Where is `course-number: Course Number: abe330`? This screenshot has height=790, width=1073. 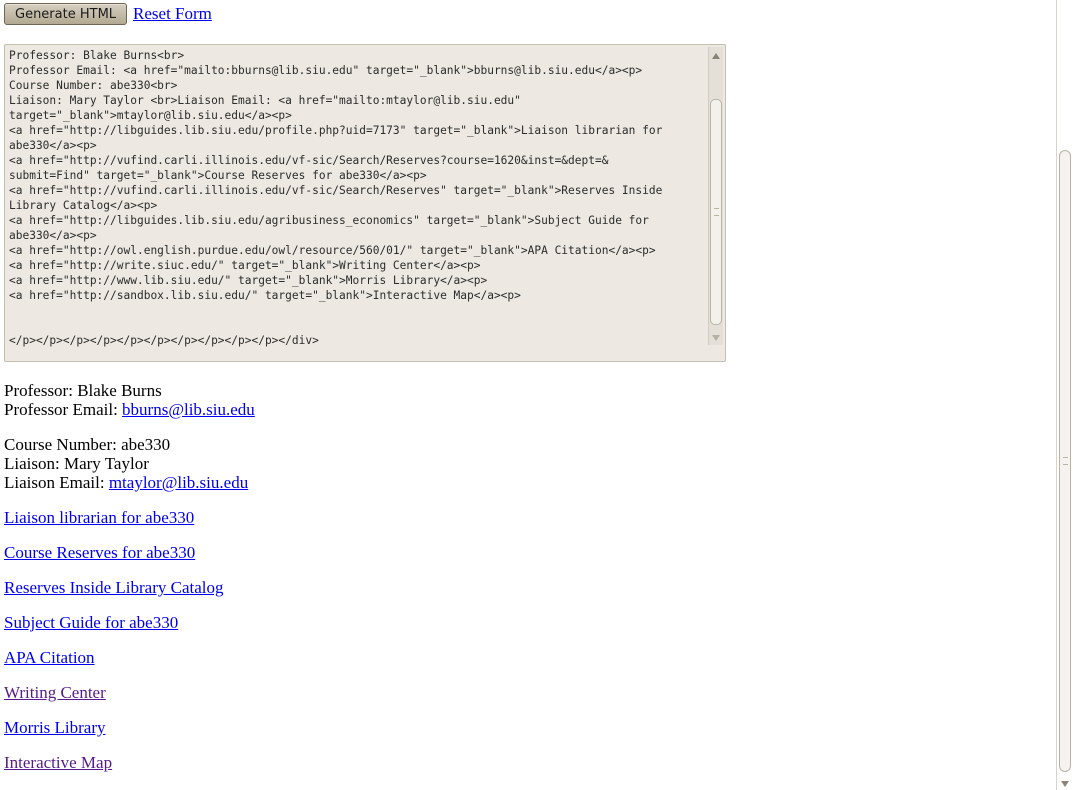 course-number: Course Number: abe330 is located at coordinates (87, 444).